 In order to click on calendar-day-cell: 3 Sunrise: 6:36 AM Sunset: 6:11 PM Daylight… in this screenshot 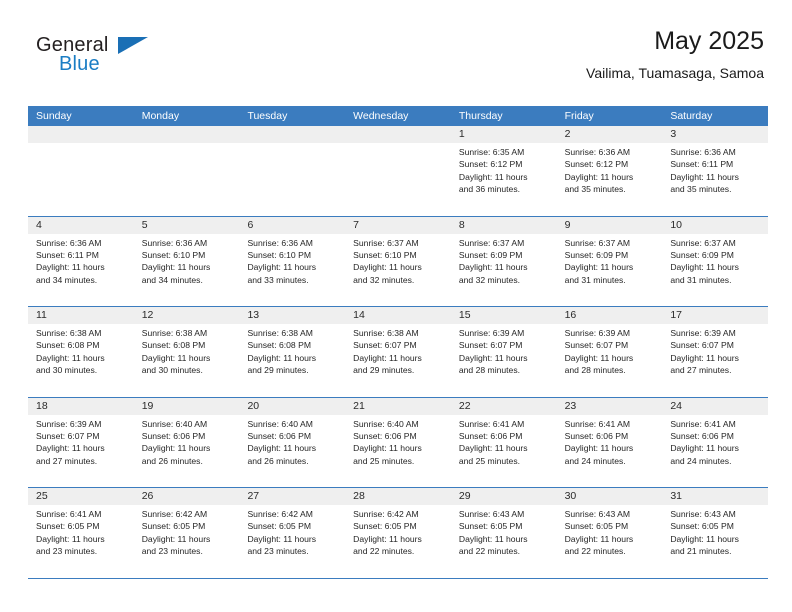, I will do `click(715, 171)`.